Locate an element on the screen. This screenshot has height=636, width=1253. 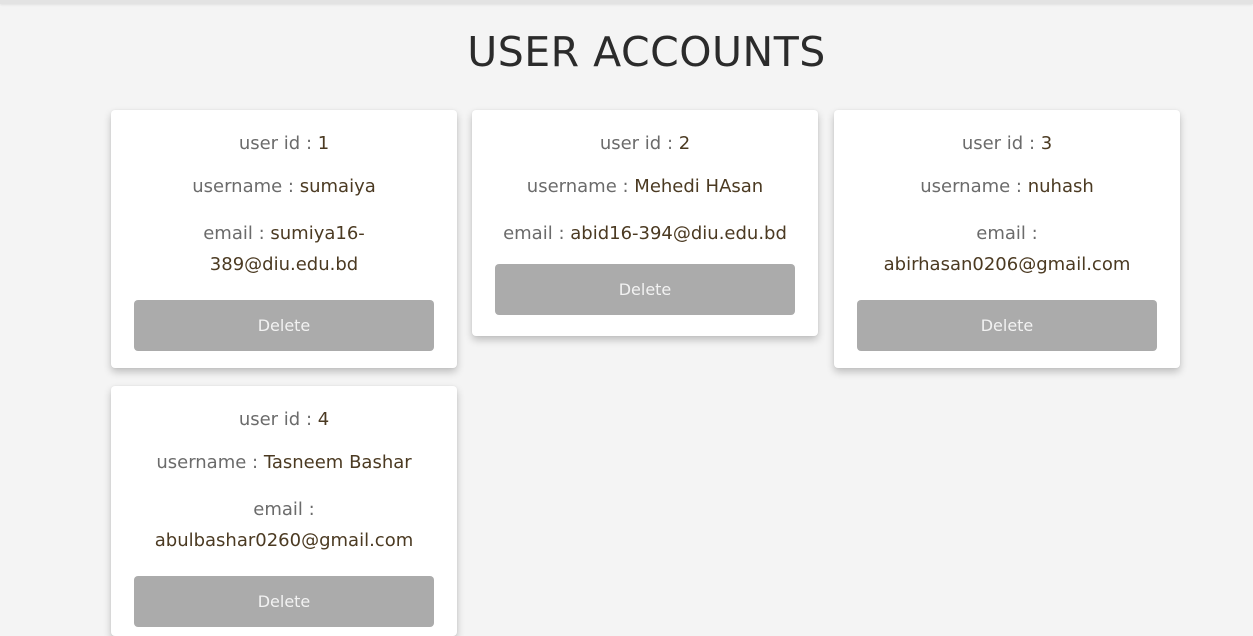
username-line: username : nuhash is located at coordinates (1007, 187).